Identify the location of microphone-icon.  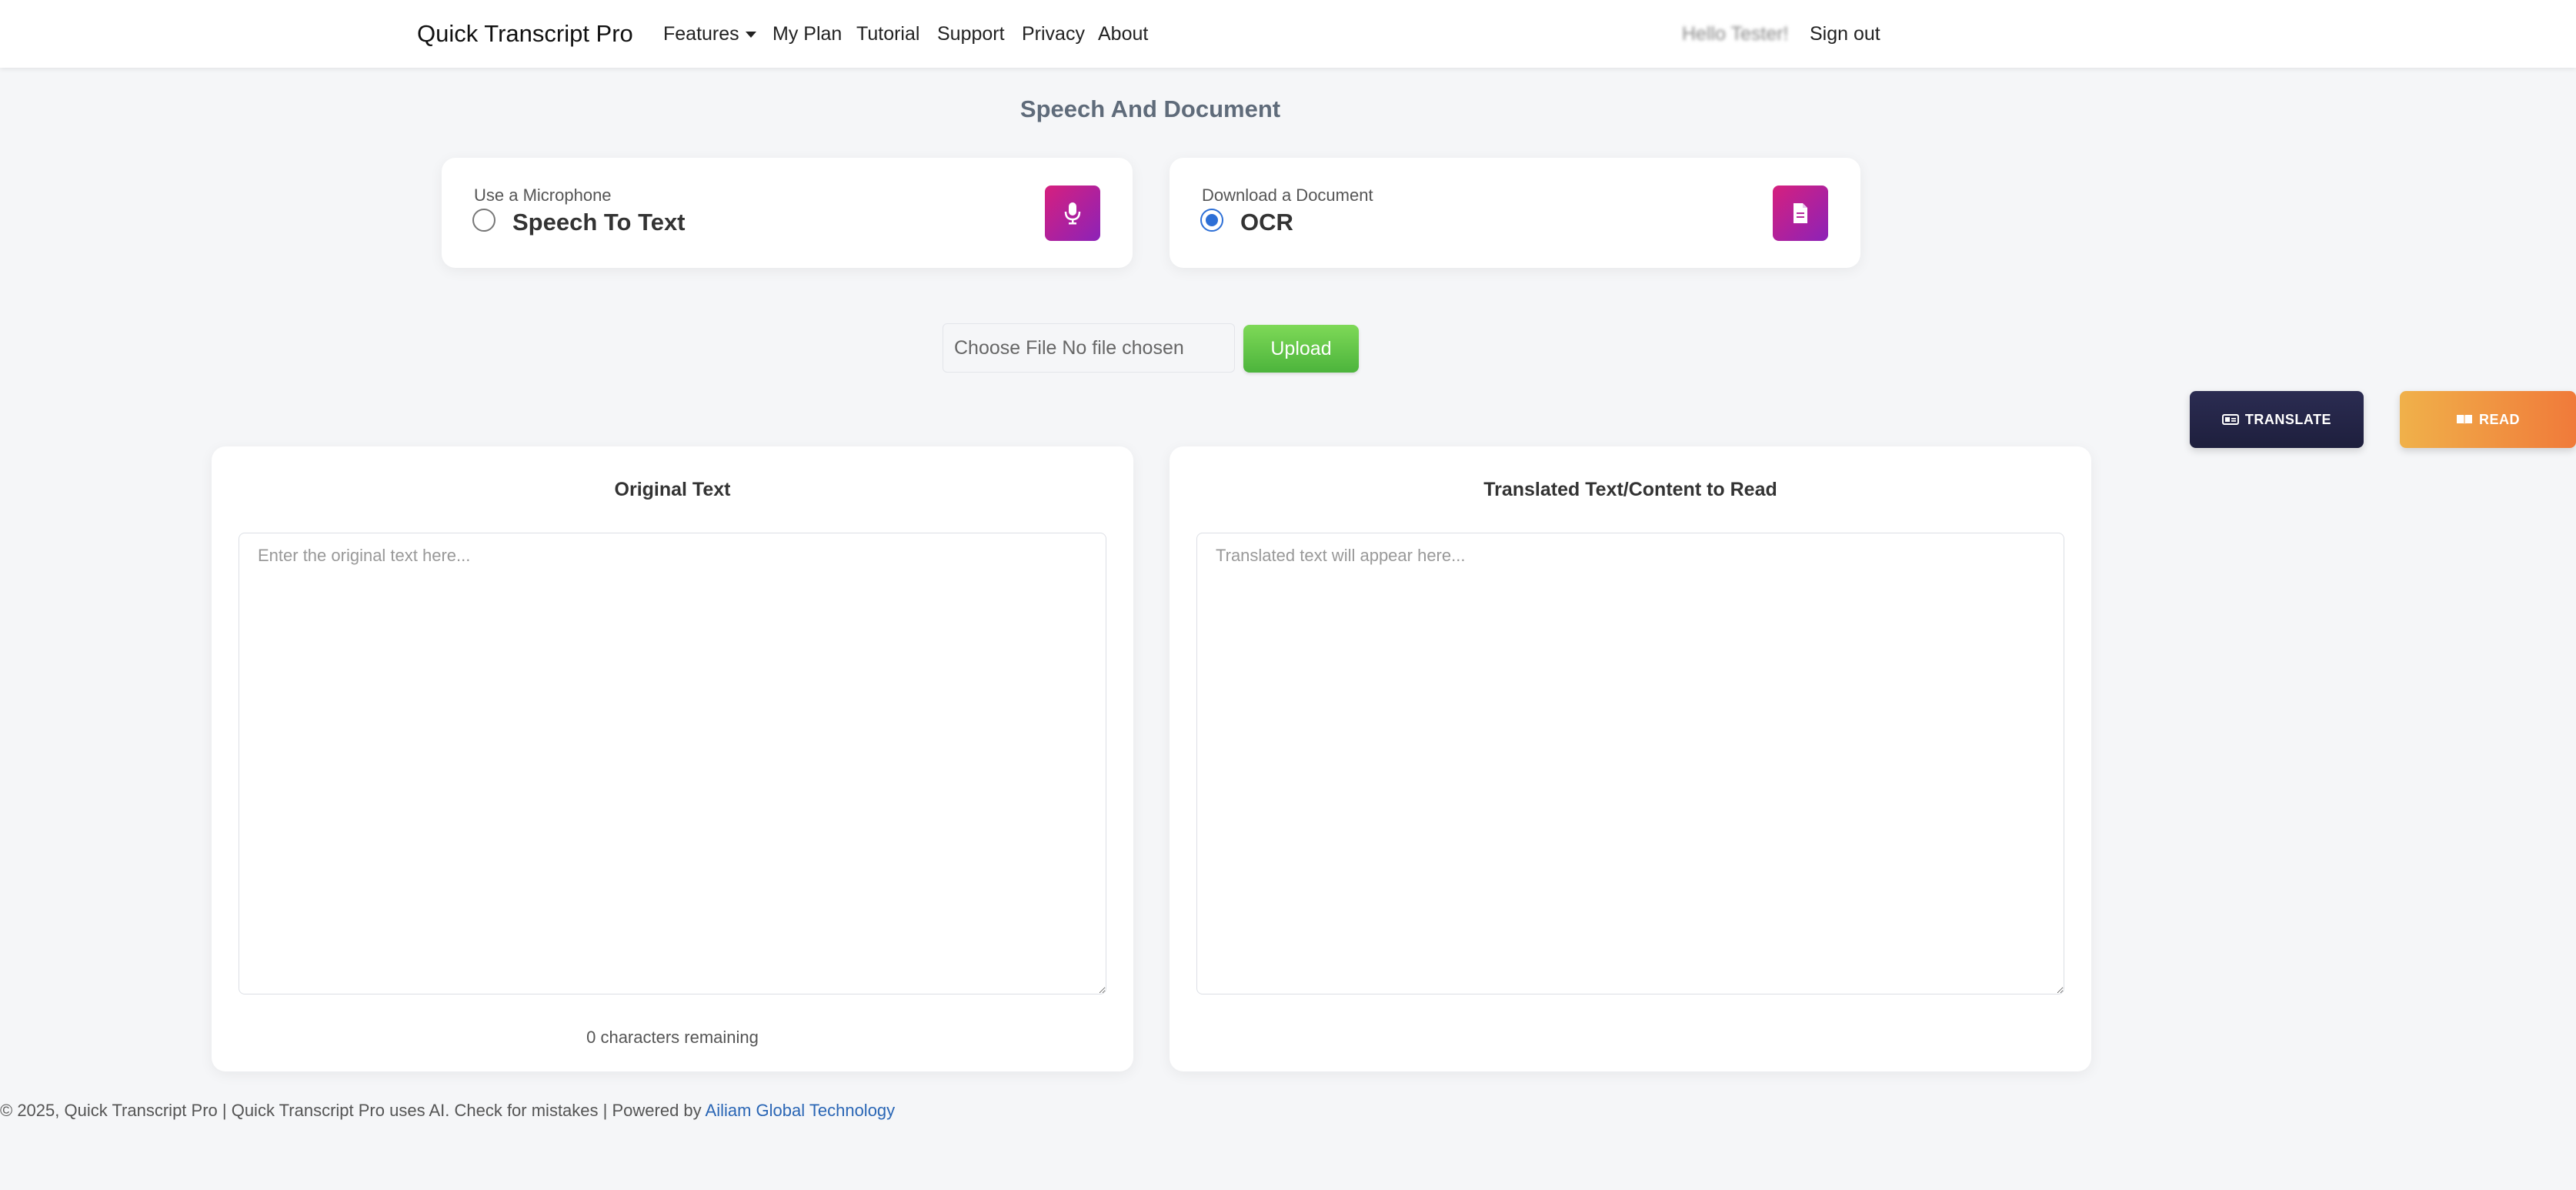
(1072, 214).